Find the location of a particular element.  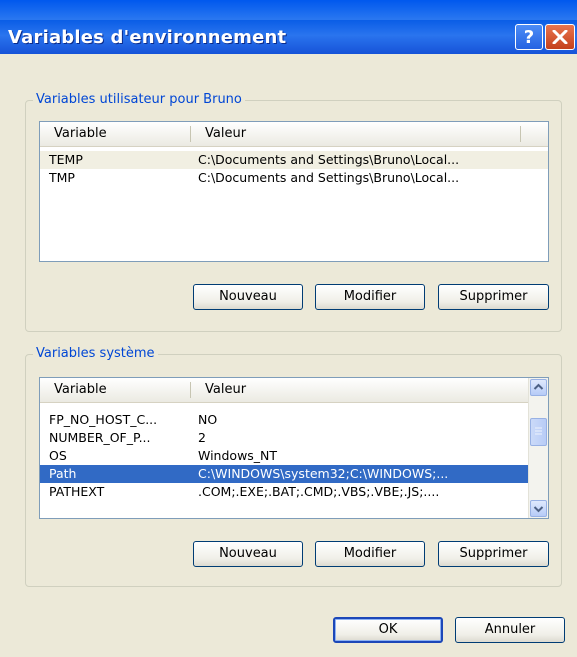

system-variables-label: Variables système is located at coordinates (95, 354).